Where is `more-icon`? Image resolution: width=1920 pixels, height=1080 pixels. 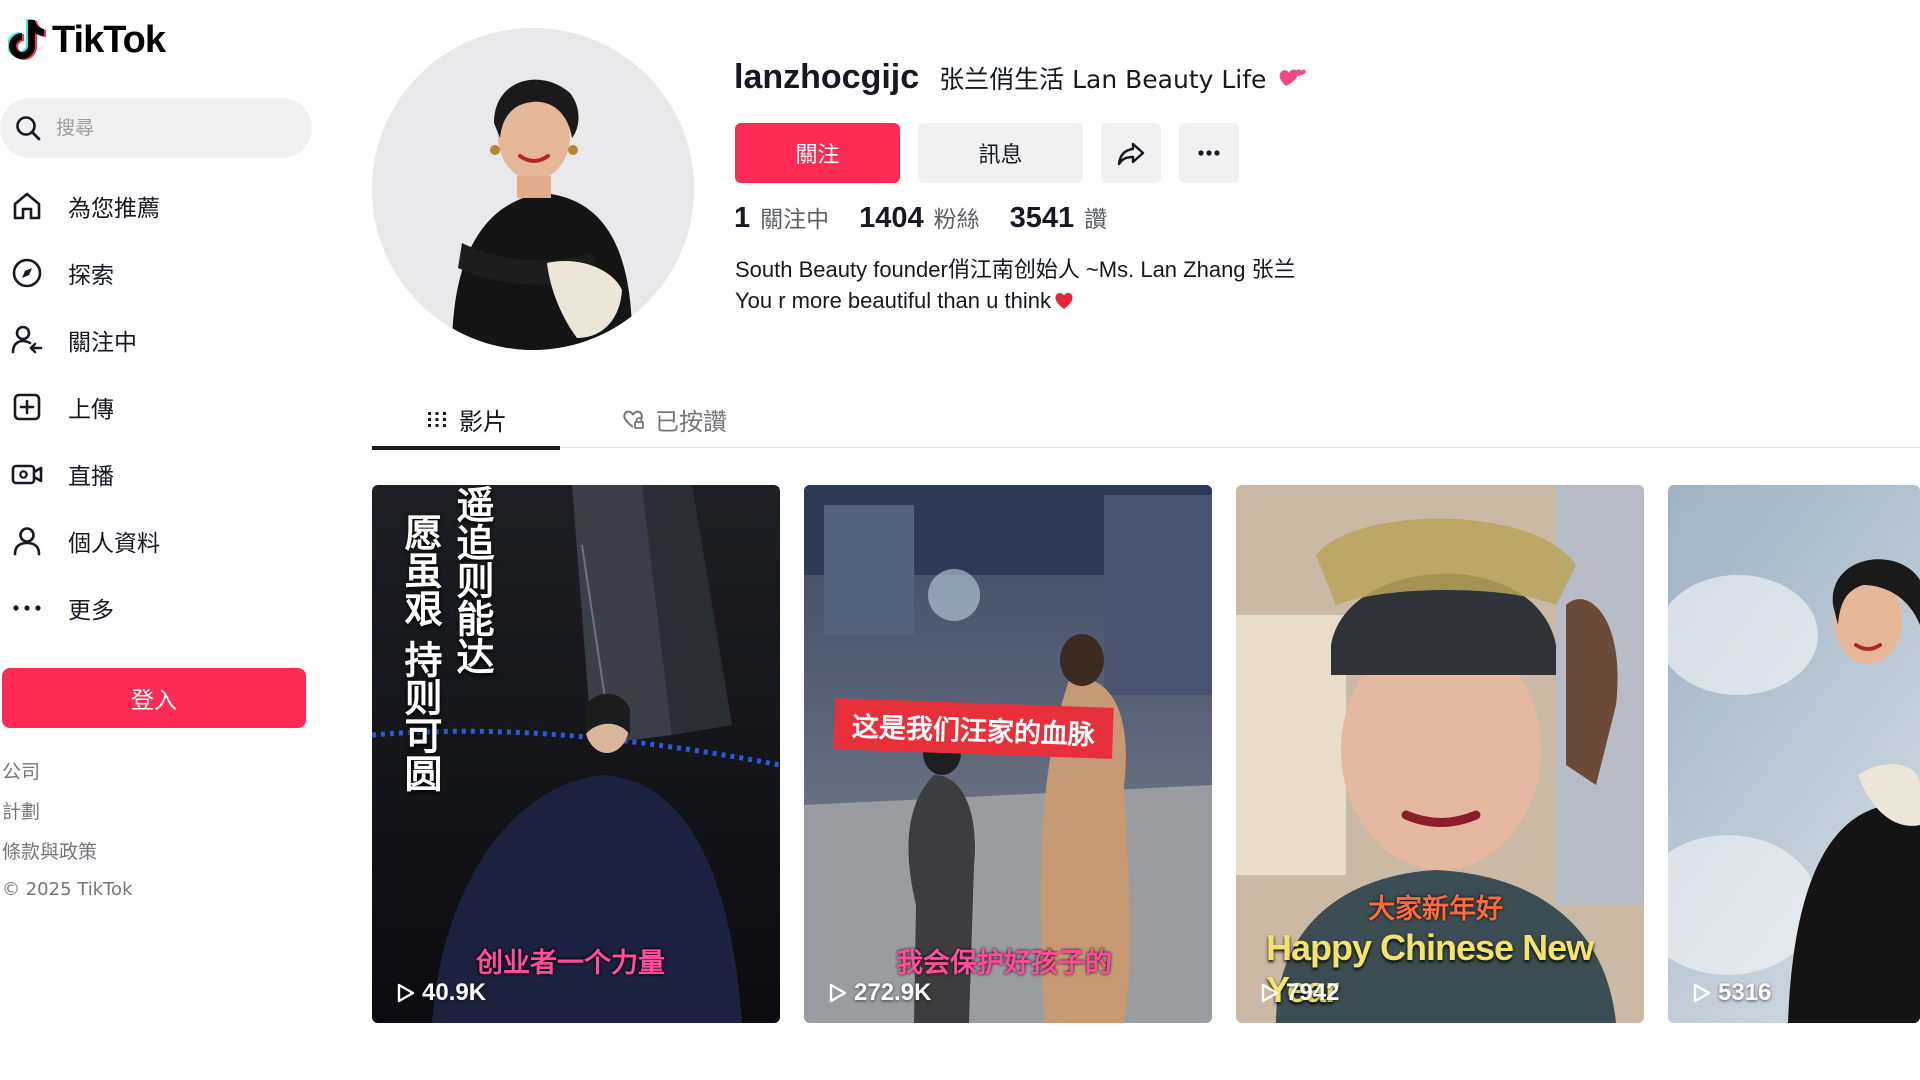
more-icon is located at coordinates (27, 608).